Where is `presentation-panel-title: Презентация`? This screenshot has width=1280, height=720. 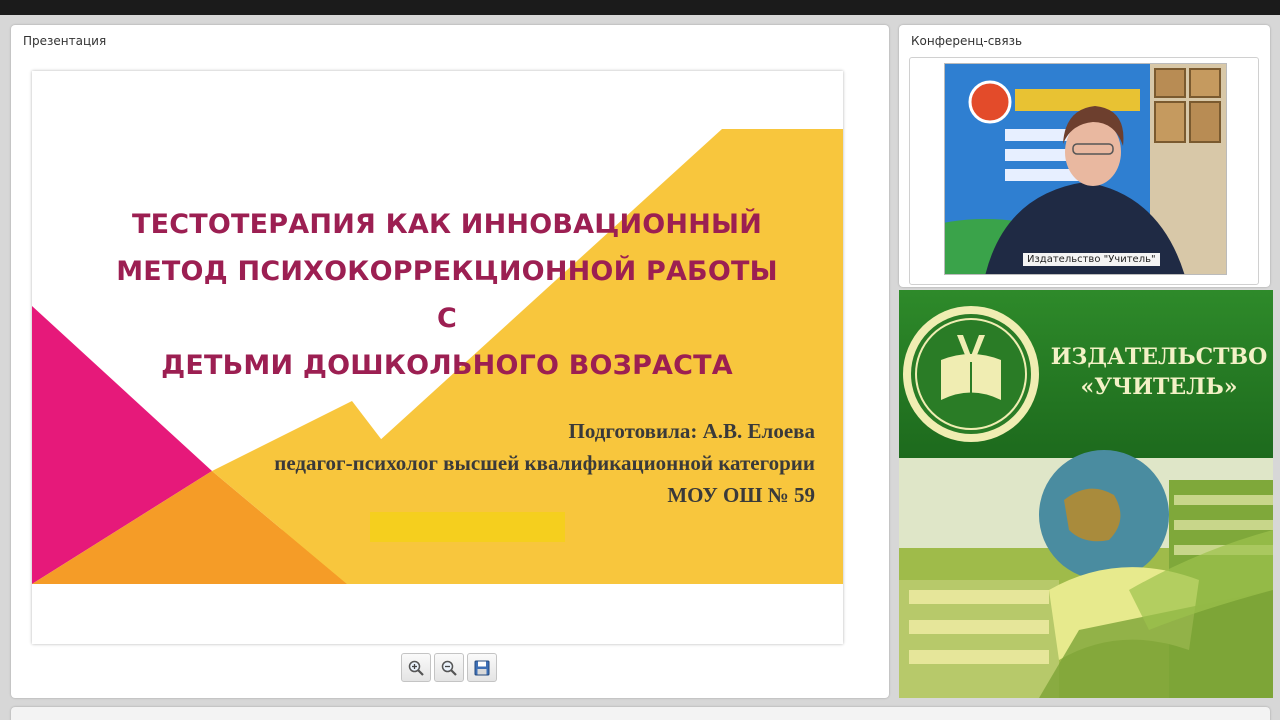
presentation-panel-title: Презентация is located at coordinates (65, 41).